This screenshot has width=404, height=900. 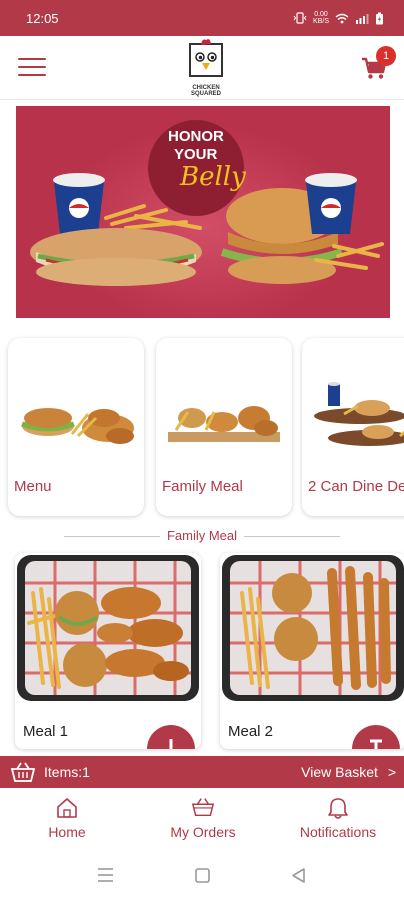 I want to click on section-divider-right, so click(x=292, y=536).